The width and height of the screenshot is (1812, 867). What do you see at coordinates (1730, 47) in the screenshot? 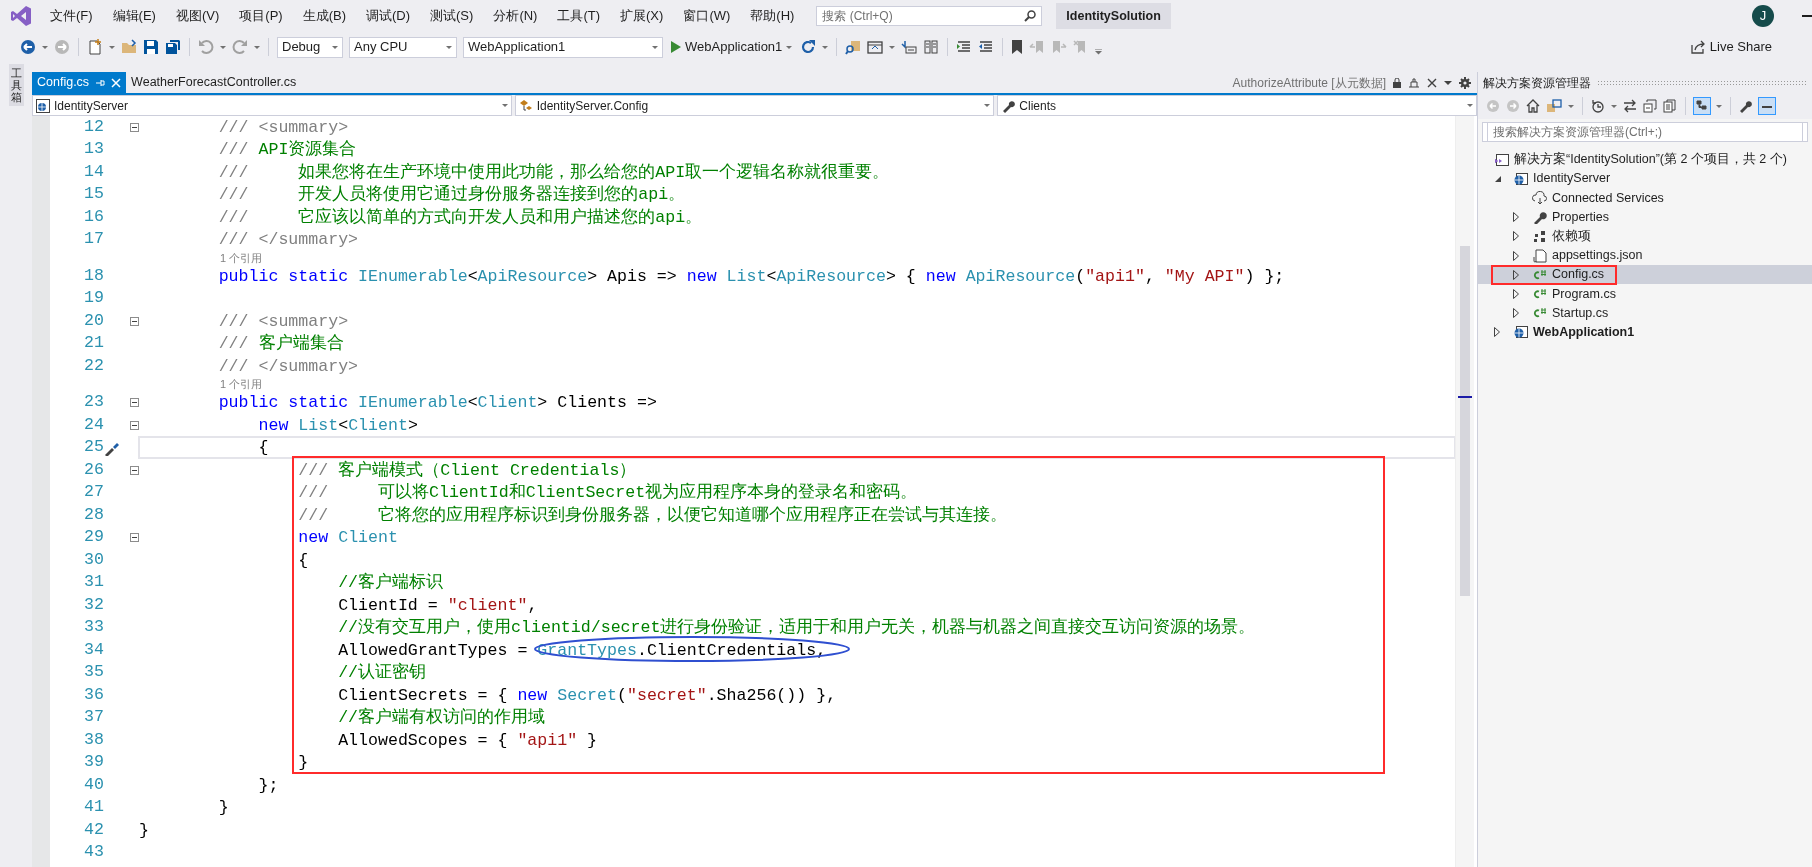
I see `live-share-button: Live Share` at bounding box center [1730, 47].